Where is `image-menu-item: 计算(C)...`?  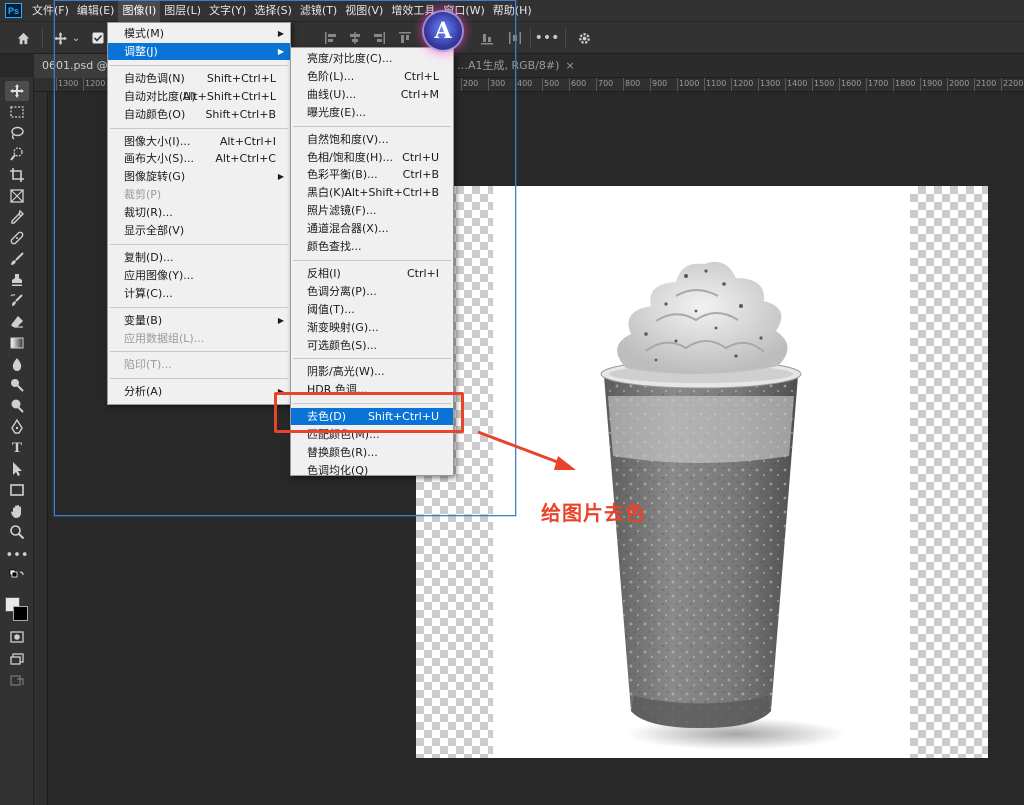
image-menu-item: 计算(C)... is located at coordinates (199, 293).